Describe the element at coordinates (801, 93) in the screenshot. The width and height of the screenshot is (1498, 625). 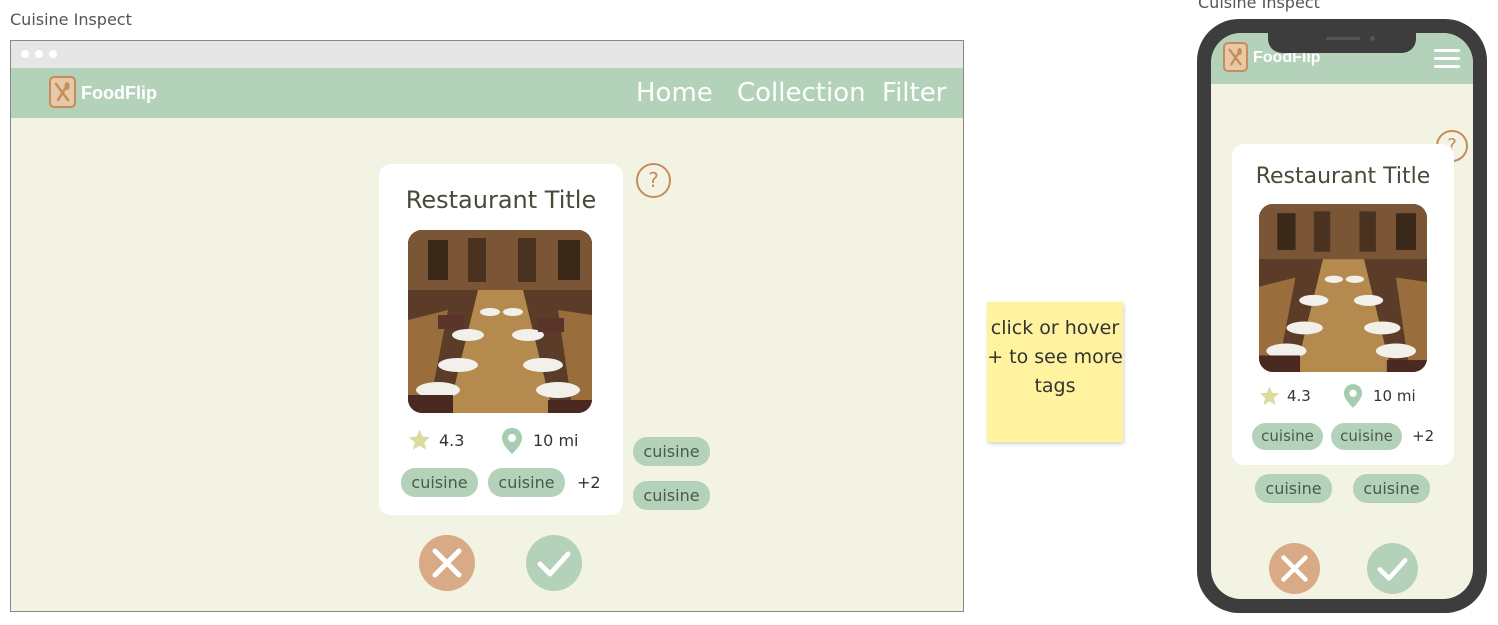
I see `nav-collection: Collection` at that location.